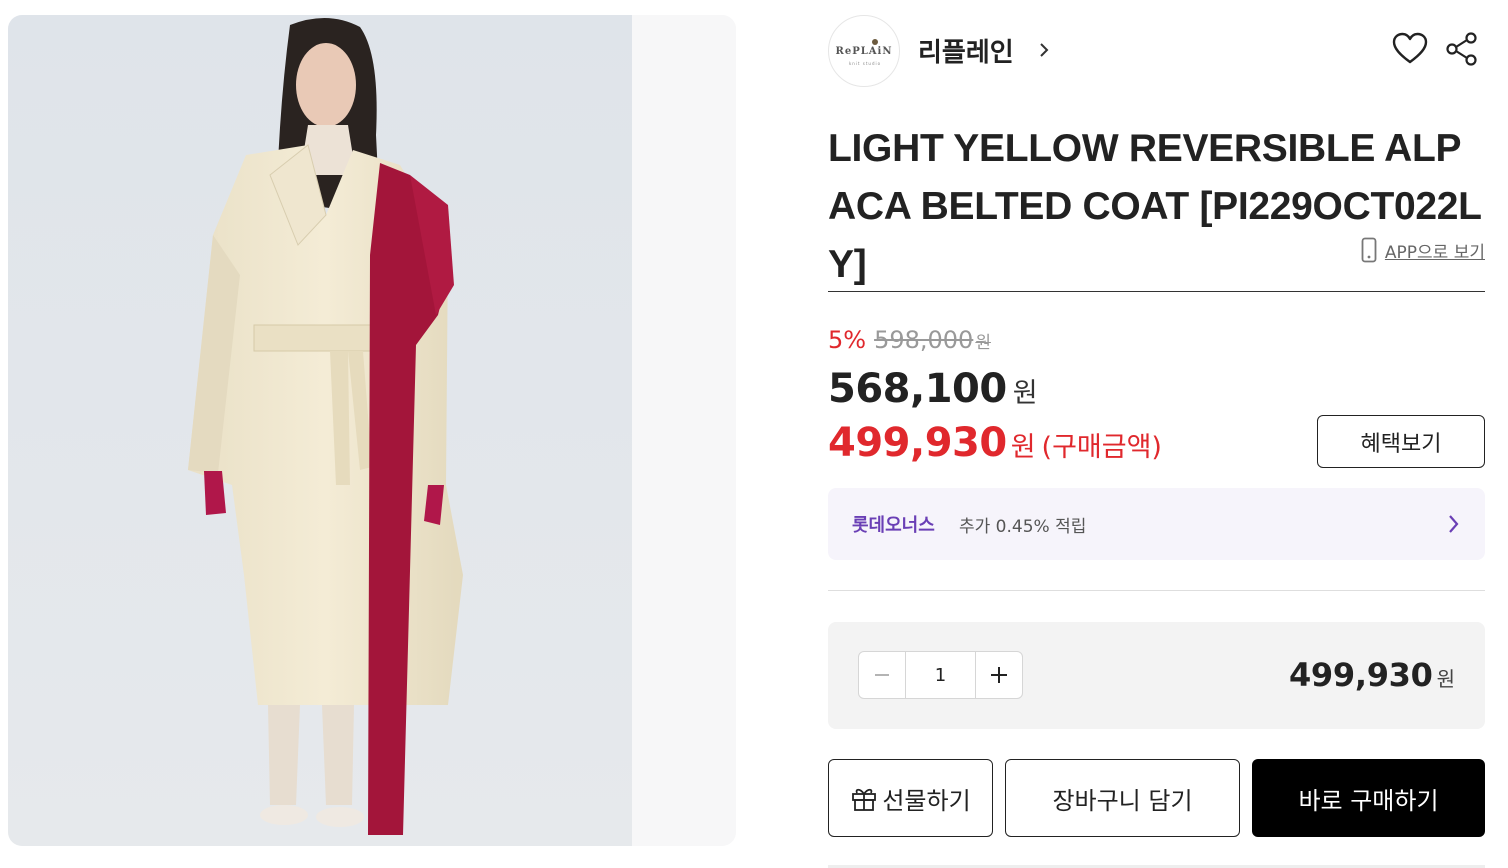  What do you see at coordinates (1156, 524) in the screenshot?
I see `points-banner: 롯데오너스 추가 0.45% 적립` at bounding box center [1156, 524].